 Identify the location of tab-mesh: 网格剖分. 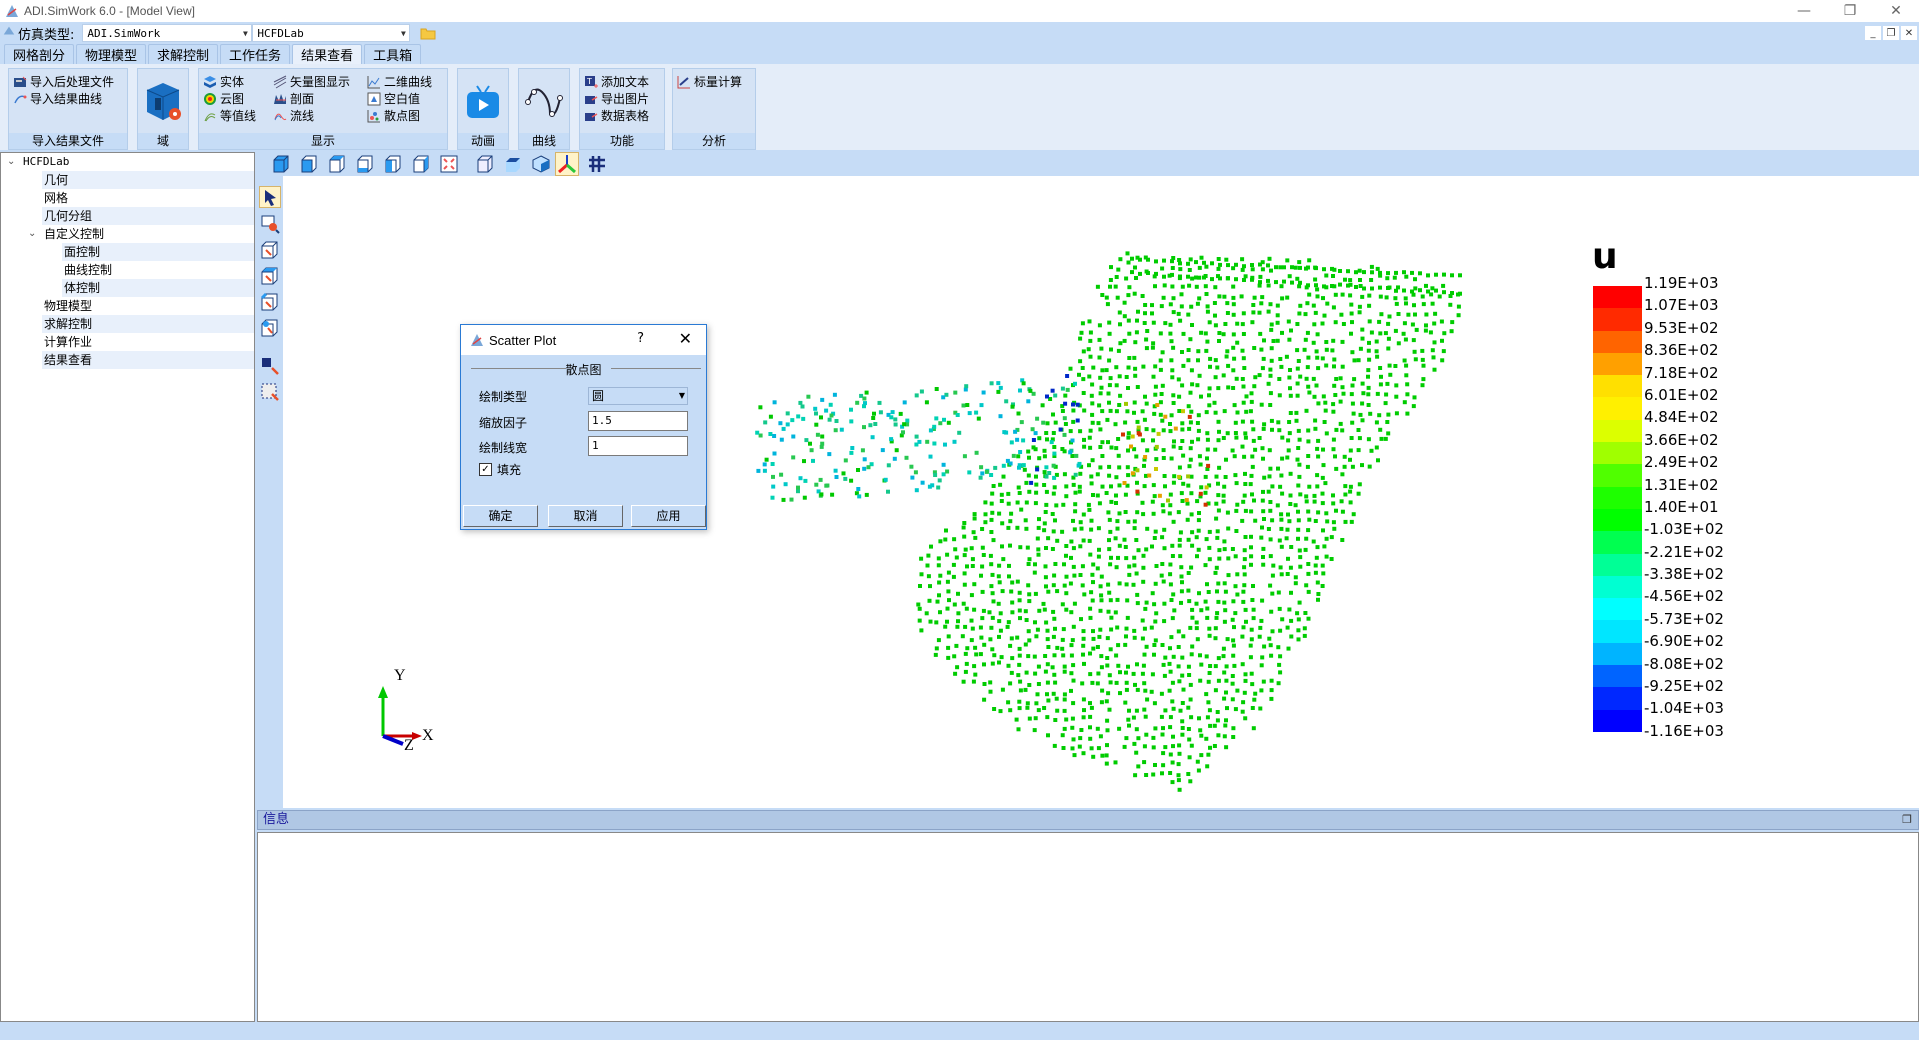
(39, 54).